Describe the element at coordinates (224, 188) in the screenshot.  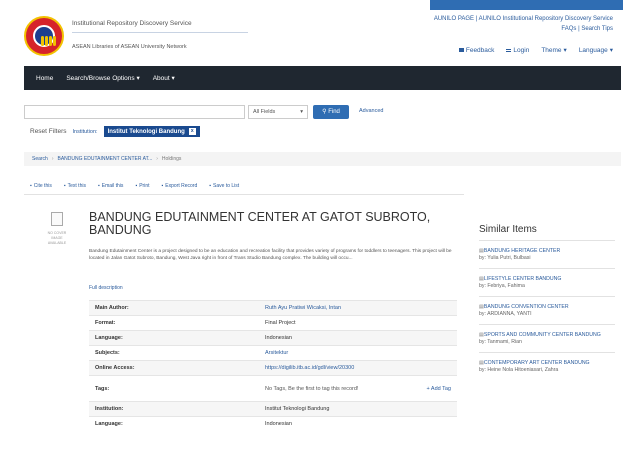
I see `save-to-list-button: Save to List` at that location.